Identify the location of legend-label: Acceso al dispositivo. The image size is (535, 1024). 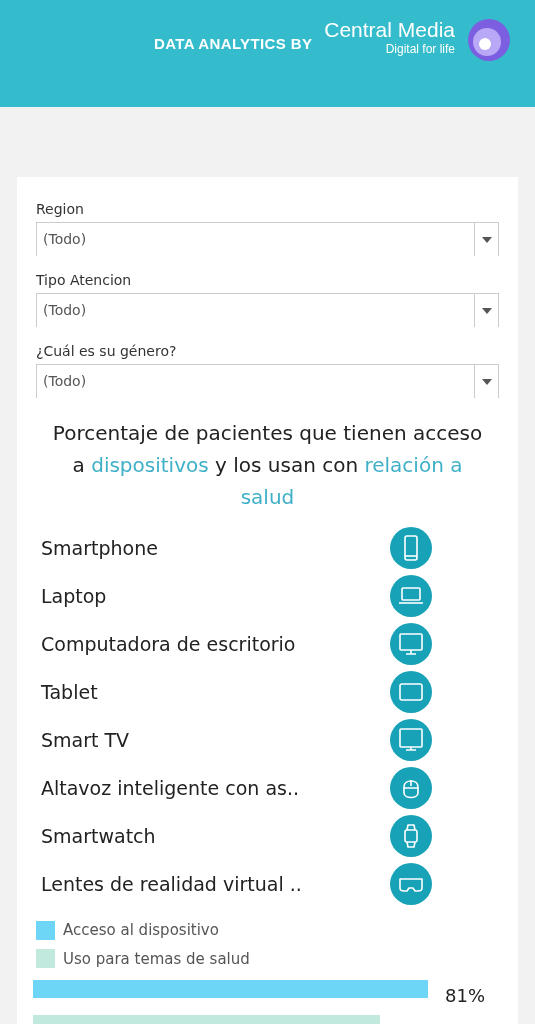
(141, 930).